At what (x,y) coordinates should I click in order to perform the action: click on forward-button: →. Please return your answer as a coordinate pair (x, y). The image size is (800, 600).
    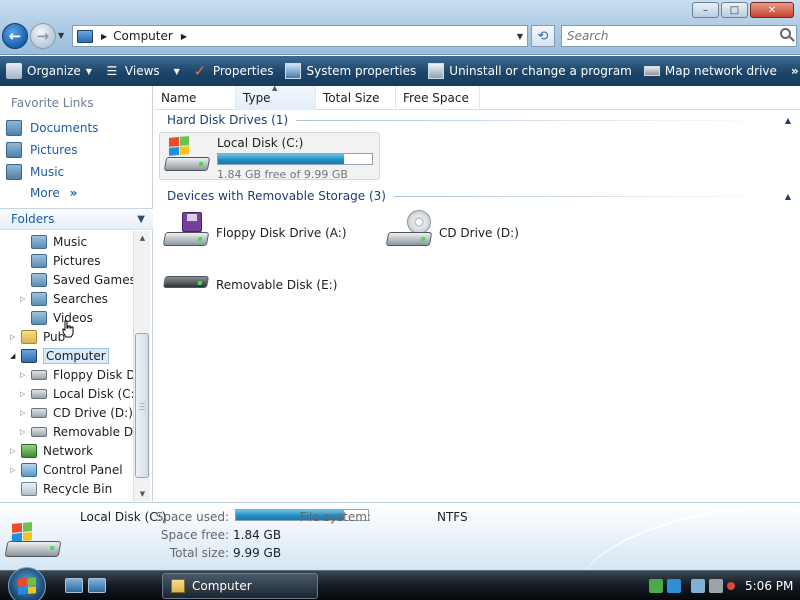
    Looking at the image, I should click on (43, 36).